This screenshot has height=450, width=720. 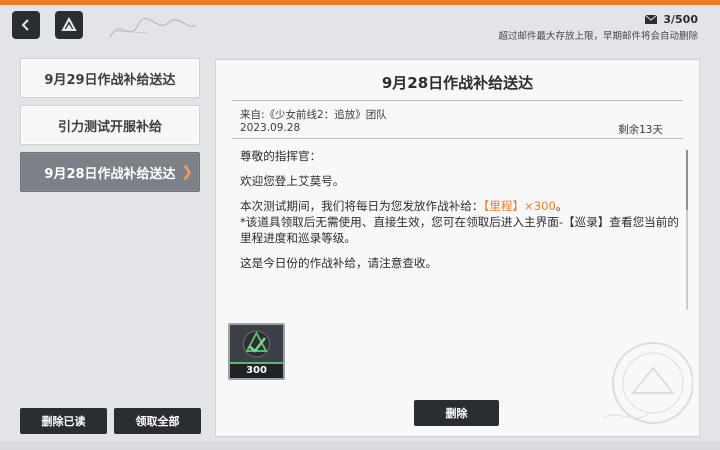 I want to click on mail-title: 9月28日作战补给送达, so click(x=457, y=83).